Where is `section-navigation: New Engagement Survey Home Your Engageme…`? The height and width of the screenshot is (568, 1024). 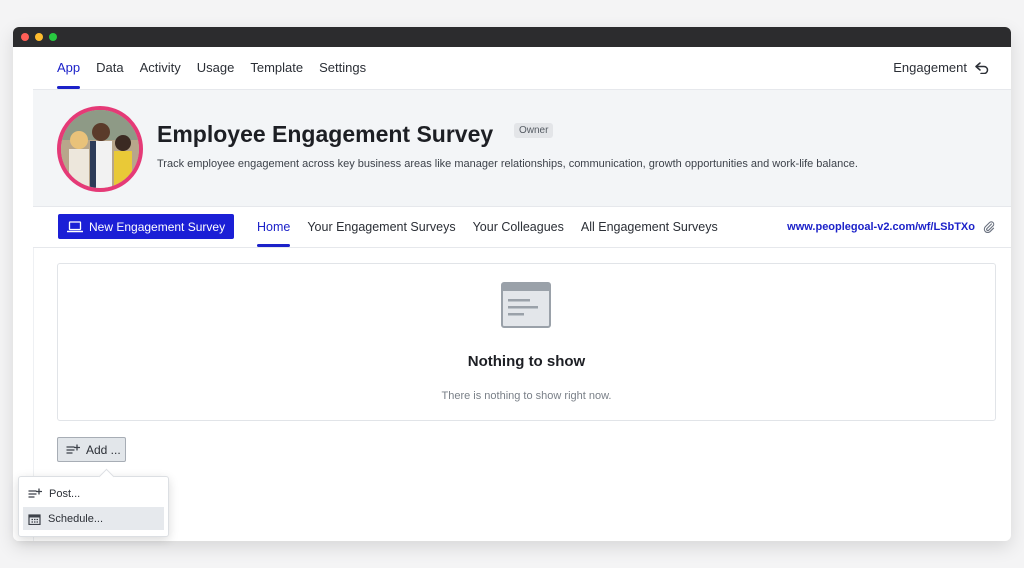 section-navigation: New Engagement Survey Home Your Engageme… is located at coordinates (522, 227).